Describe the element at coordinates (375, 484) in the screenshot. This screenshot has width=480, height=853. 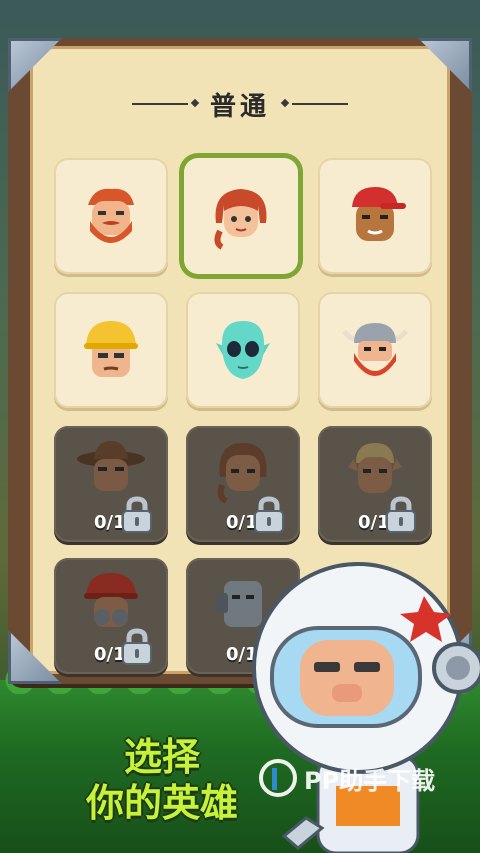
I see `hero-card-elf-archer: 0/15` at that location.